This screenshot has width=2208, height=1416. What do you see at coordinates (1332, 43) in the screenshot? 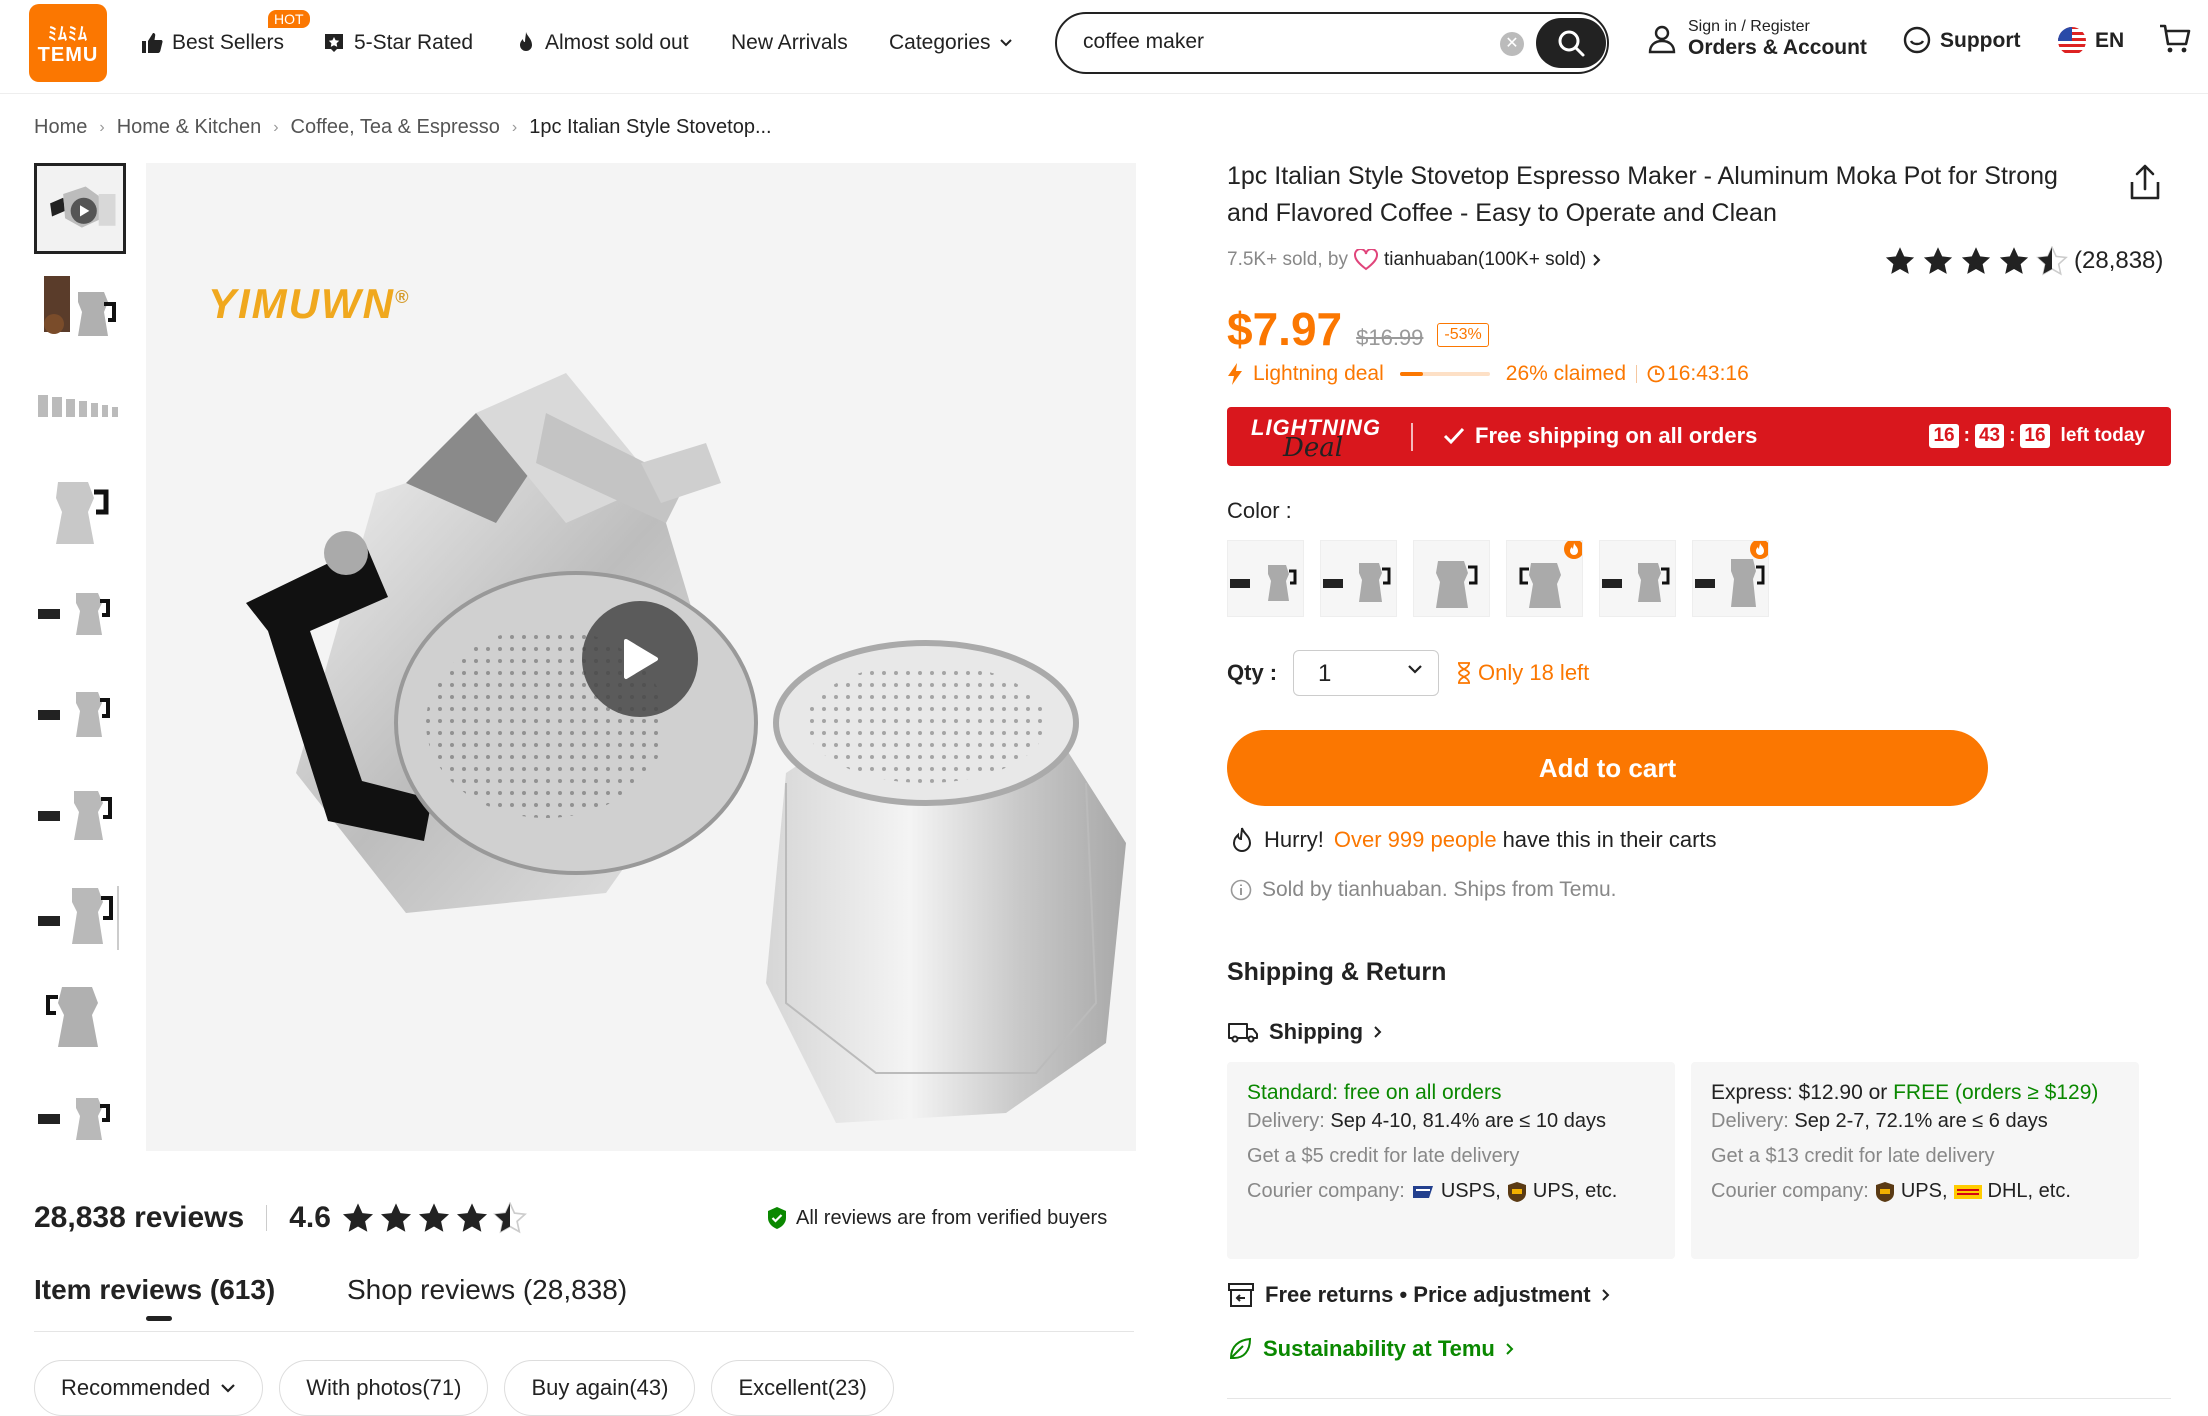
I see `search-box: coffee maker ✕` at bounding box center [1332, 43].